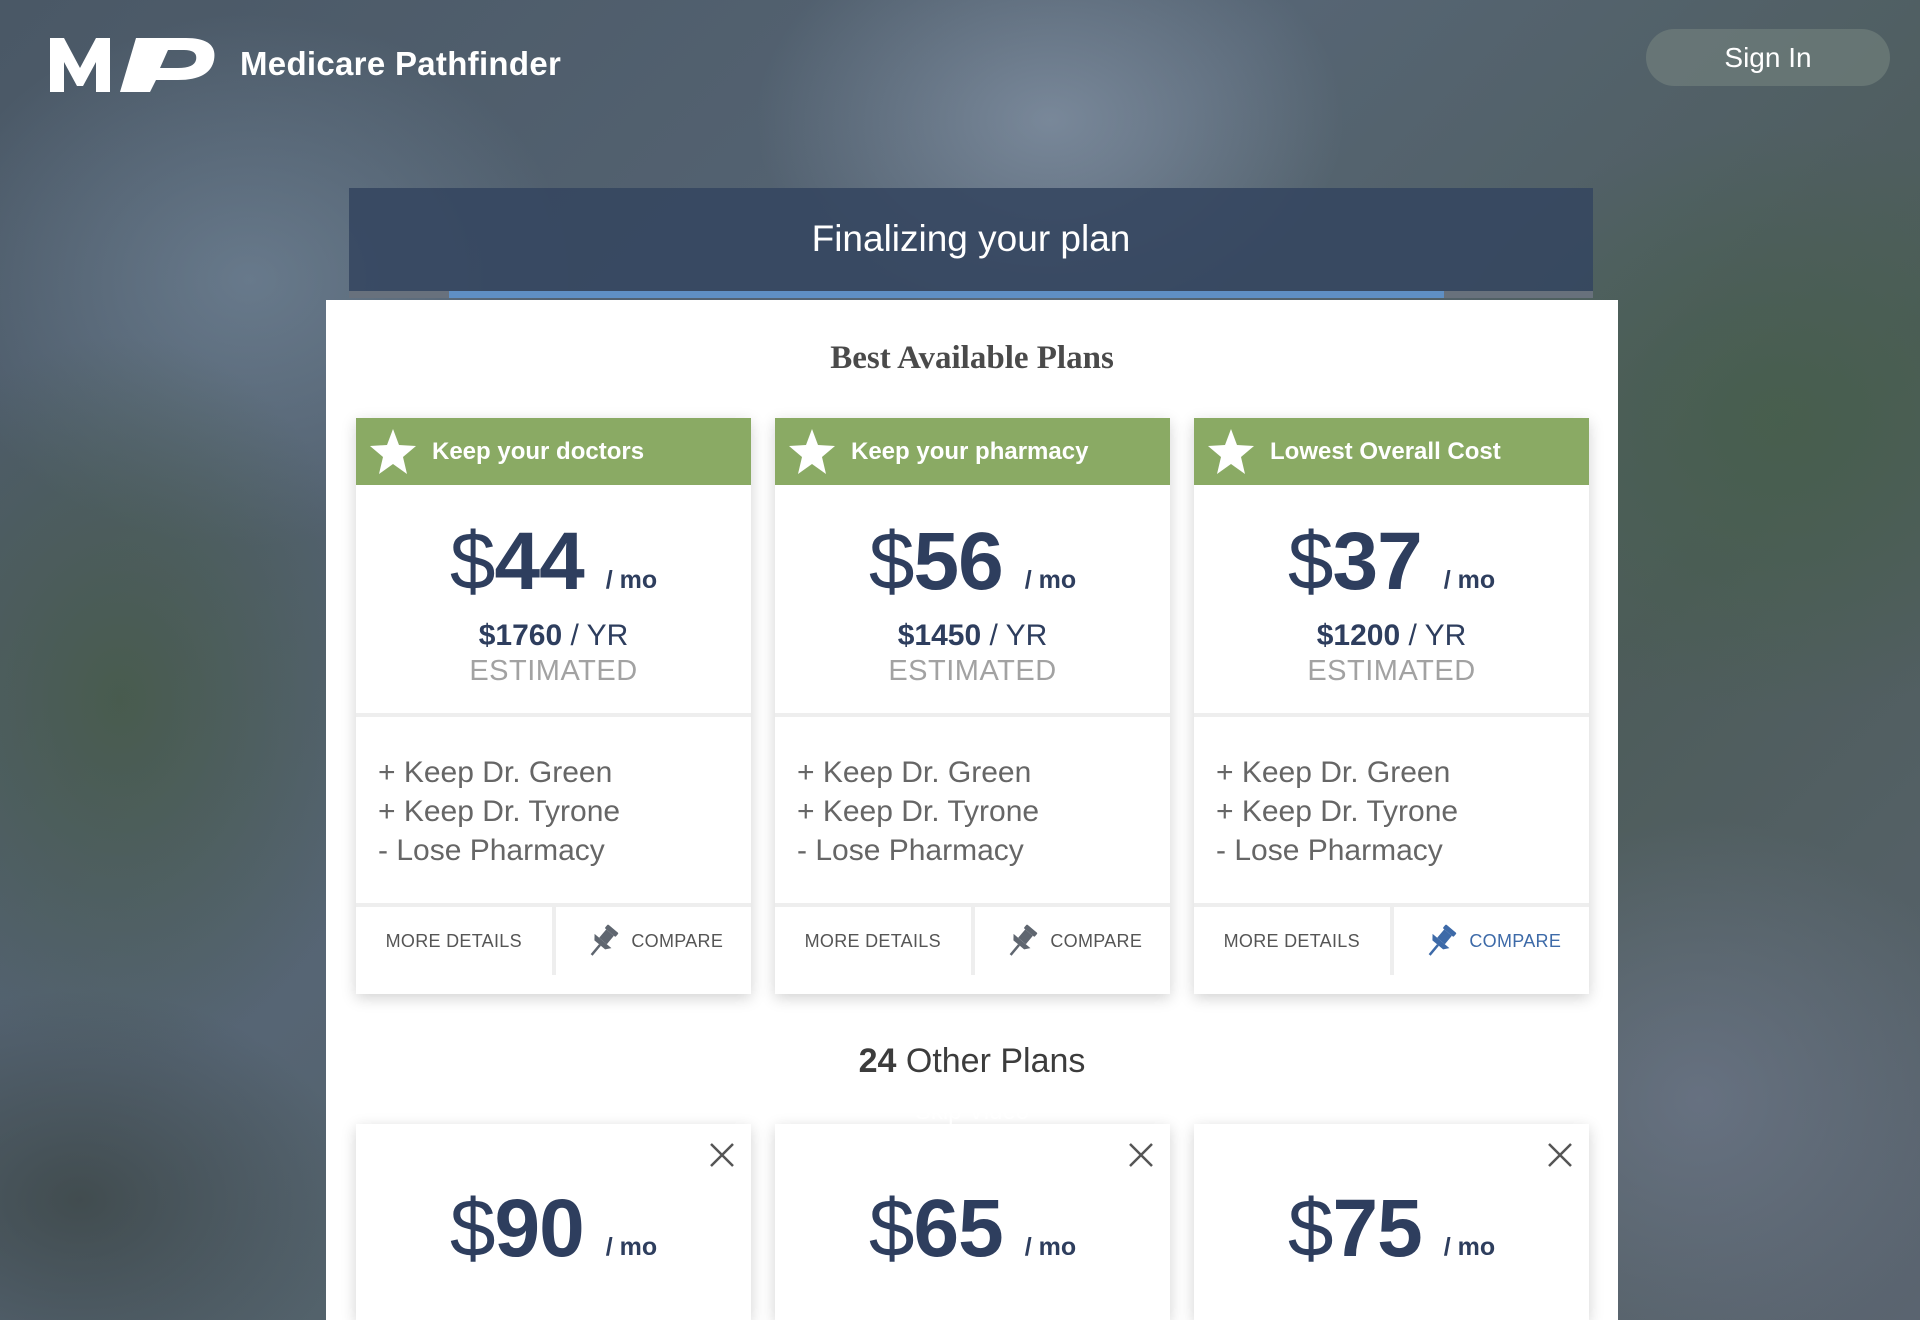 The image size is (1920, 1320). I want to click on plan-badge: Lowest Overall Cost, so click(1391, 451).